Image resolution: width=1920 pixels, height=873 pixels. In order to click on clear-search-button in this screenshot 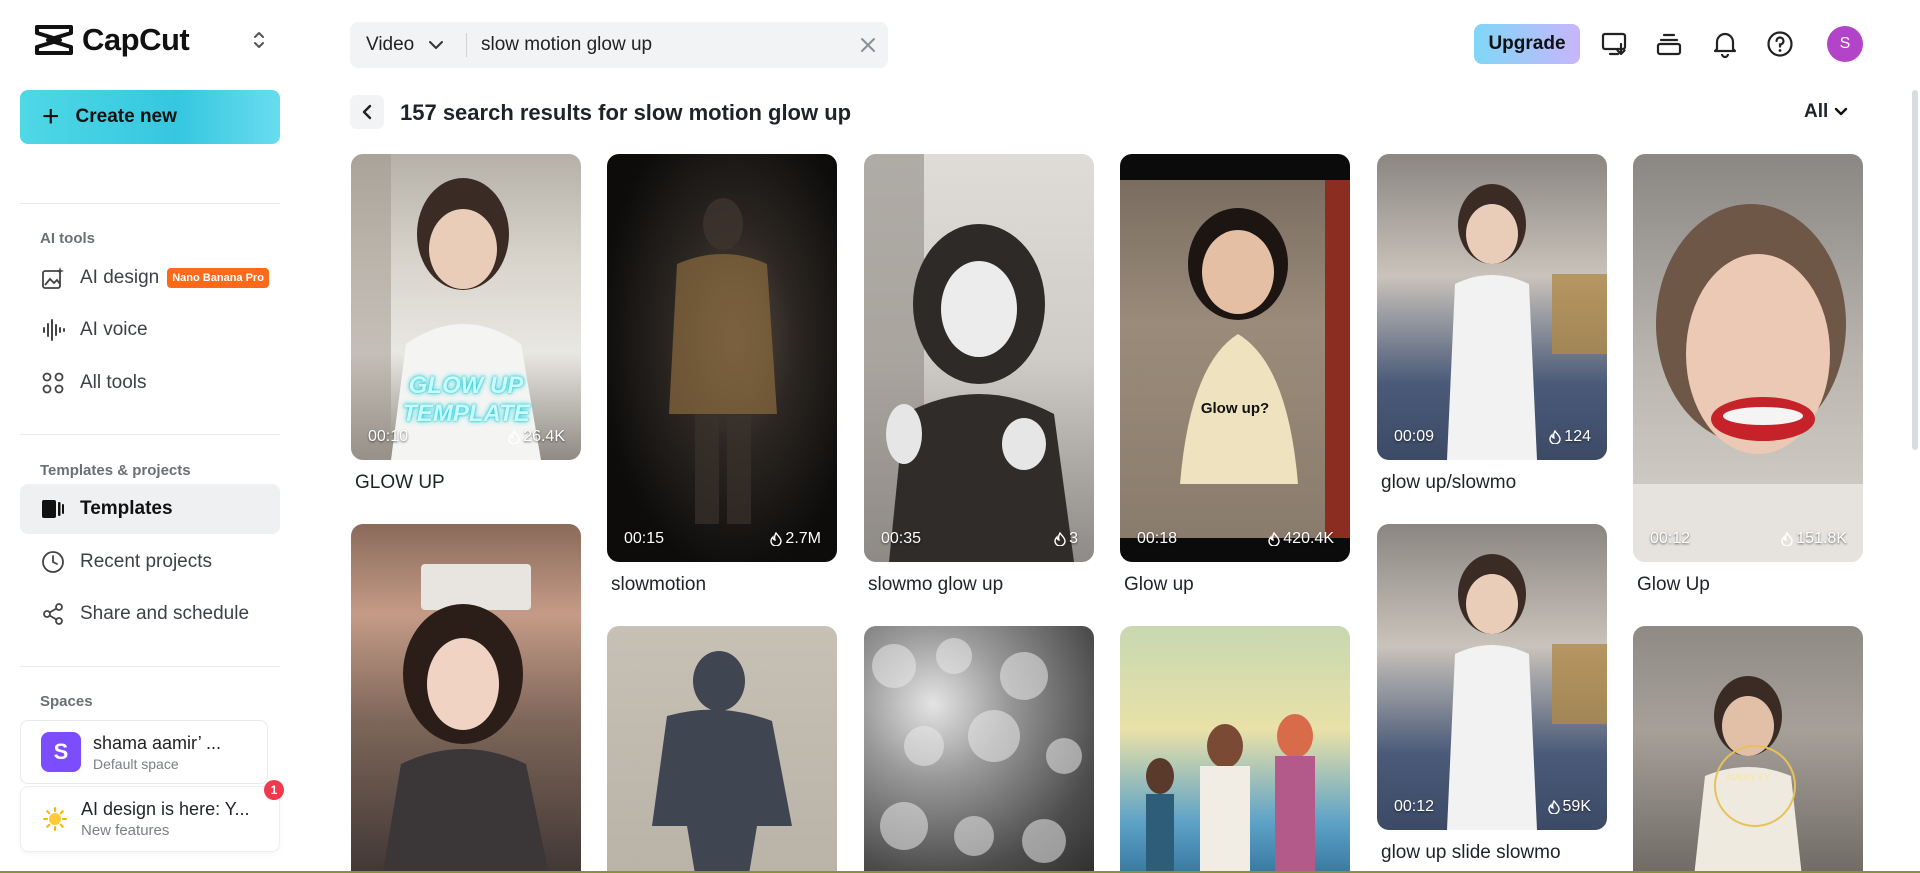, I will do `click(868, 45)`.